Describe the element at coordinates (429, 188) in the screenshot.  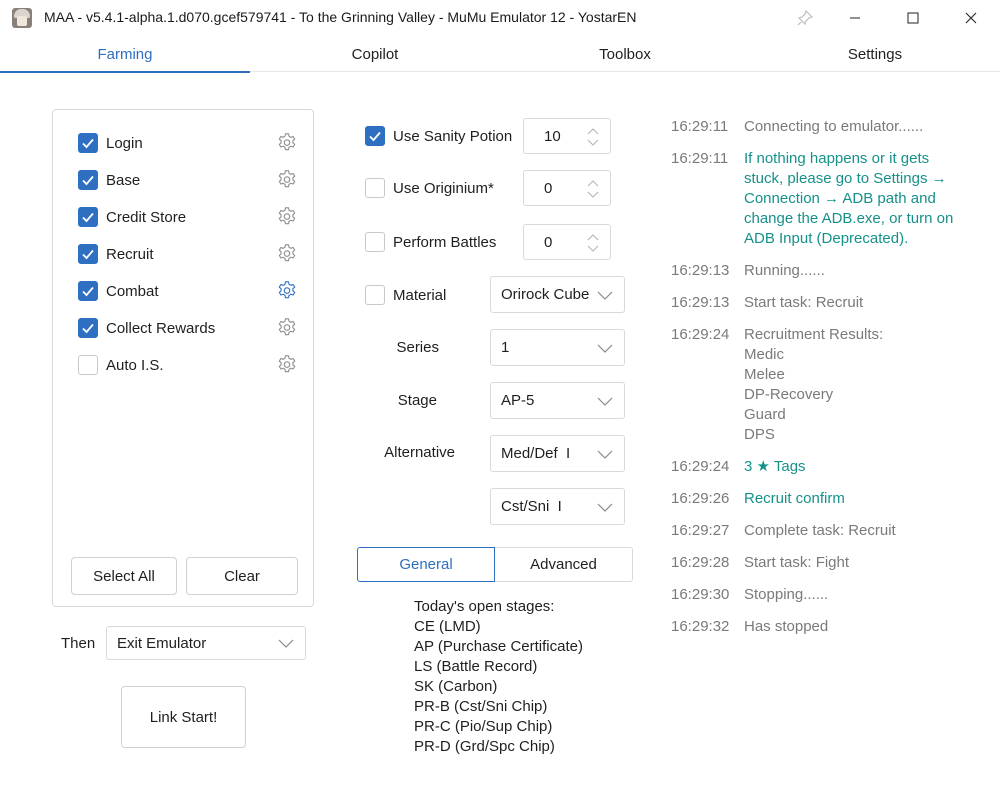
I see `originium-option: Use Originium*` at that location.